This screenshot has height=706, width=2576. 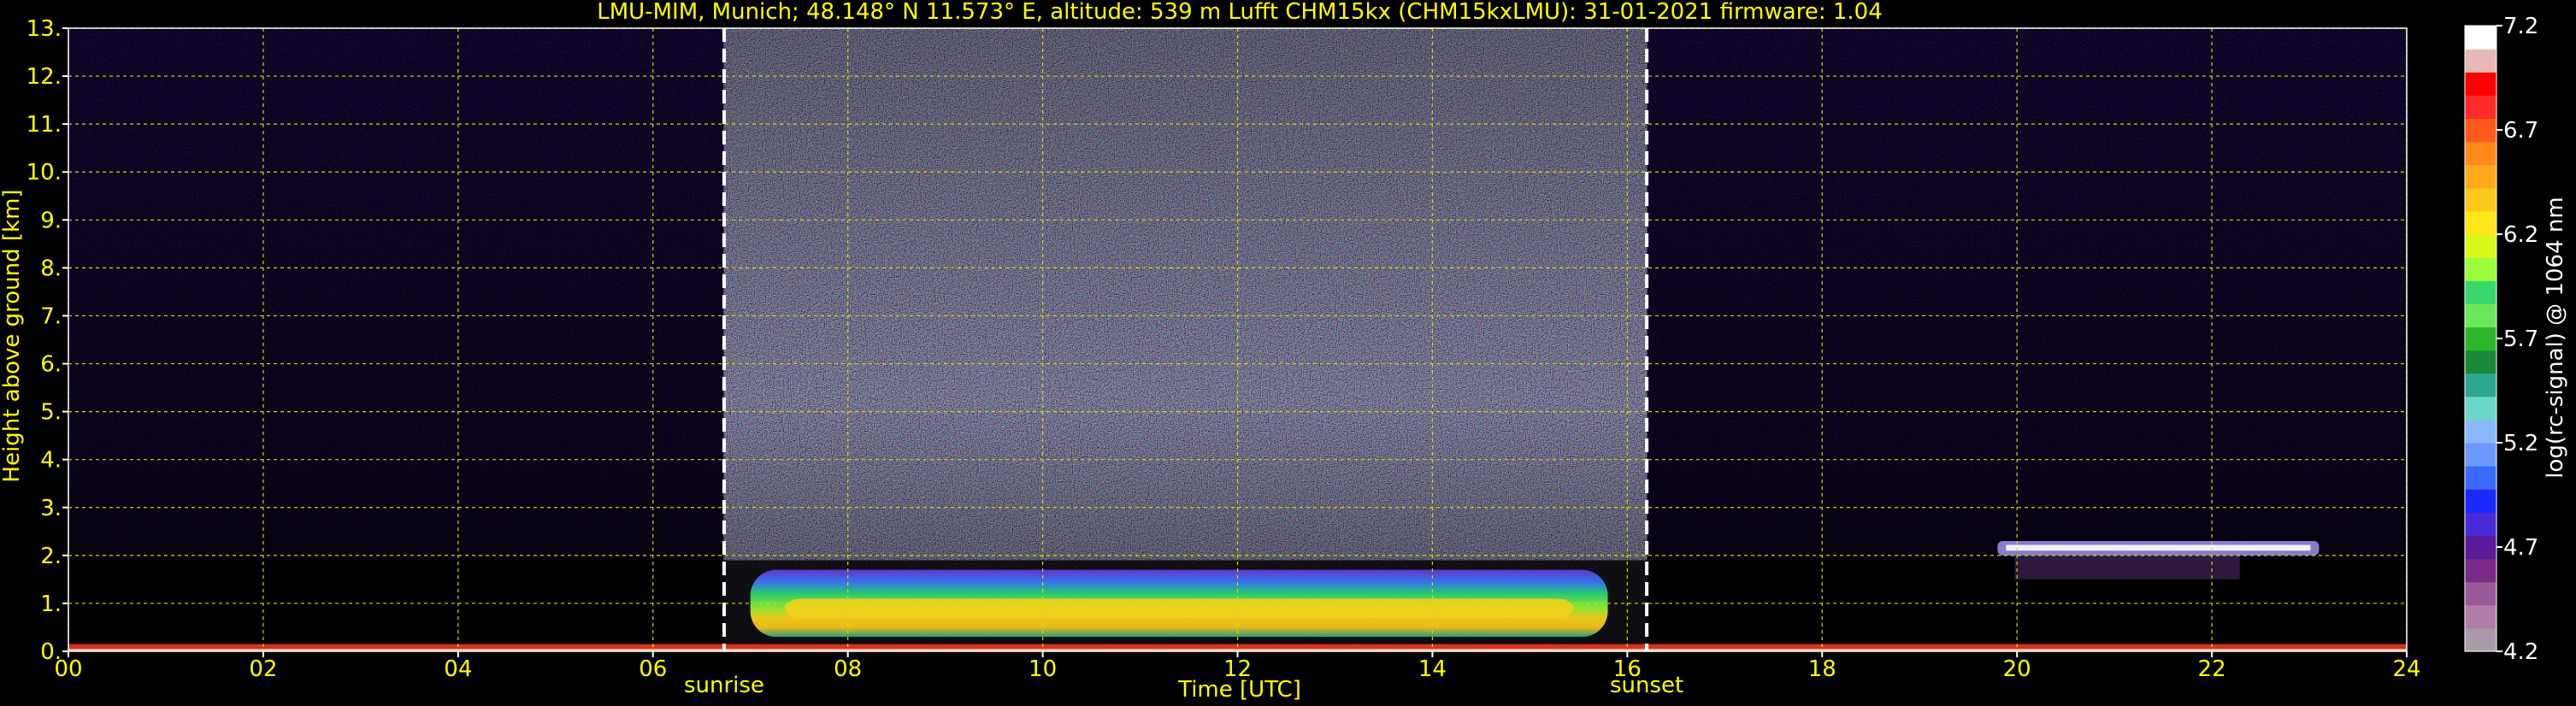 I want to click on colorbar-tick-label: 7.2, so click(x=2520, y=26).